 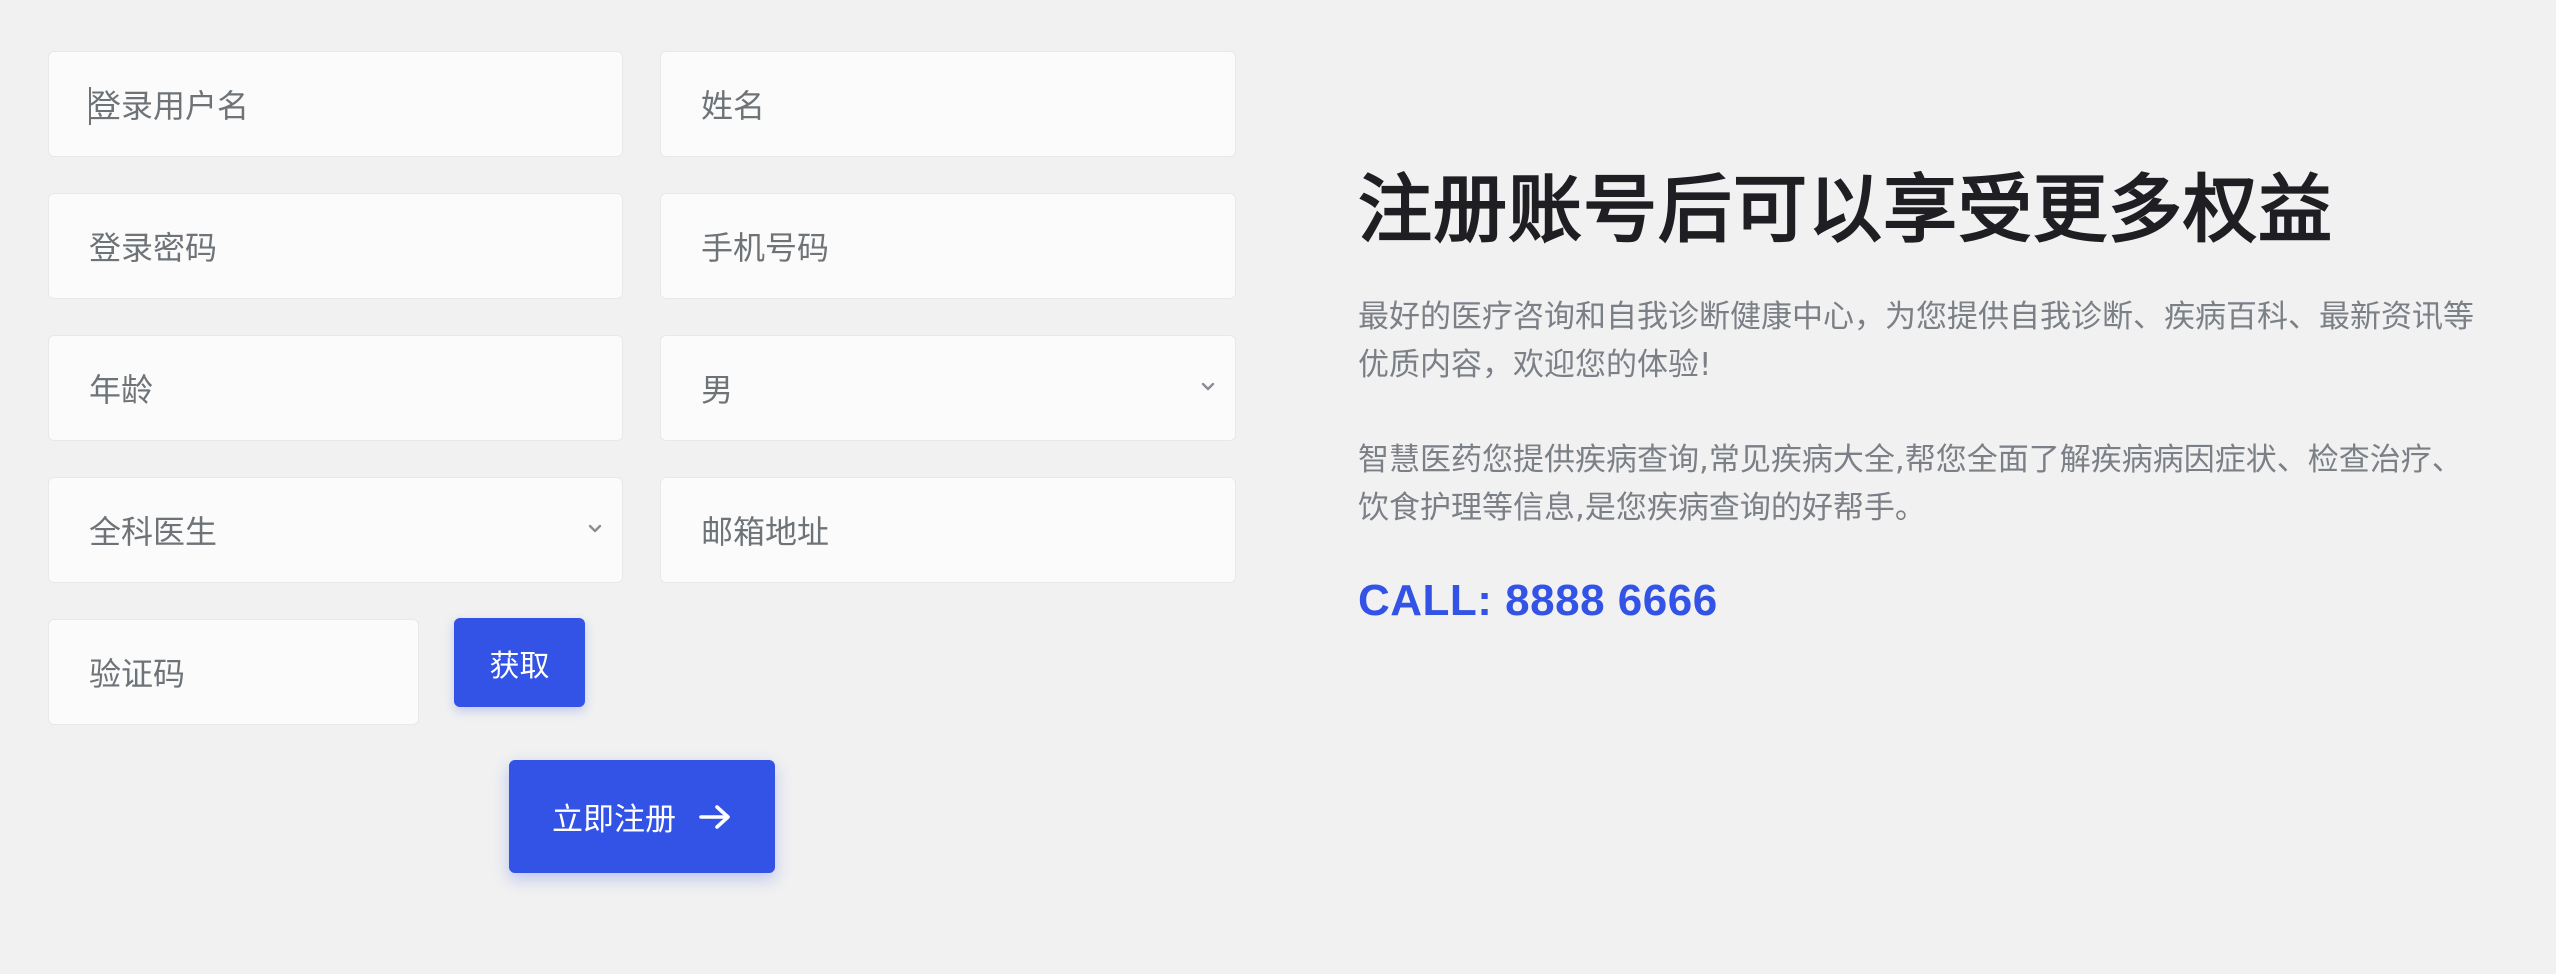 I want to click on age-placeholder: 年龄, so click(x=121, y=390).